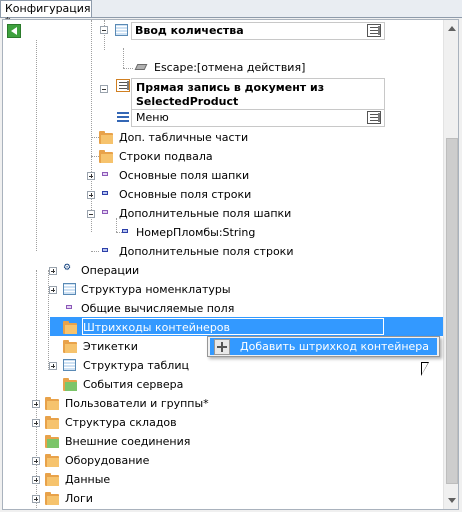 The height and width of the screenshot is (512, 462). I want to click on key-icon, so click(141, 67).